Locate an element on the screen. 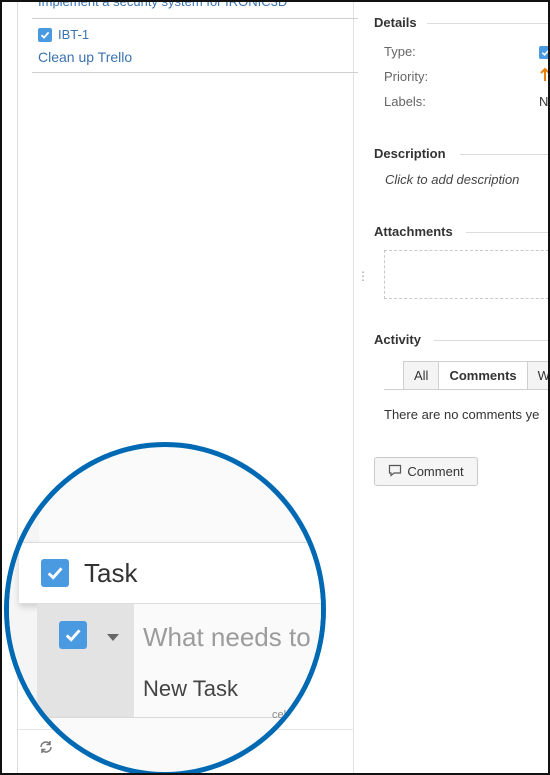 Image resolution: width=550 pixels, height=775 pixels. description-heading: Description is located at coordinates (410, 153).